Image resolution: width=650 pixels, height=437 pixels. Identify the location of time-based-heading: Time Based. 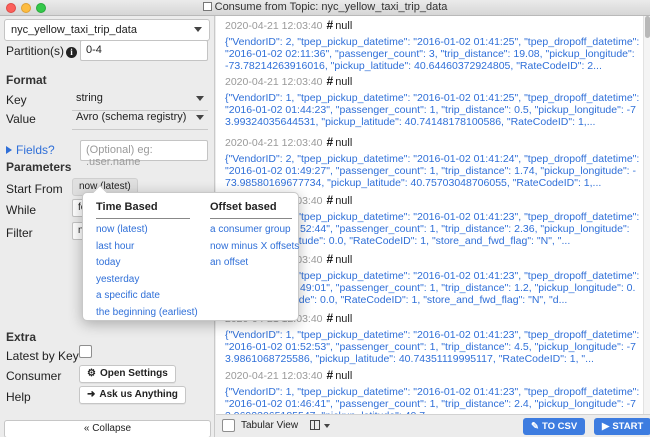
(127, 207).